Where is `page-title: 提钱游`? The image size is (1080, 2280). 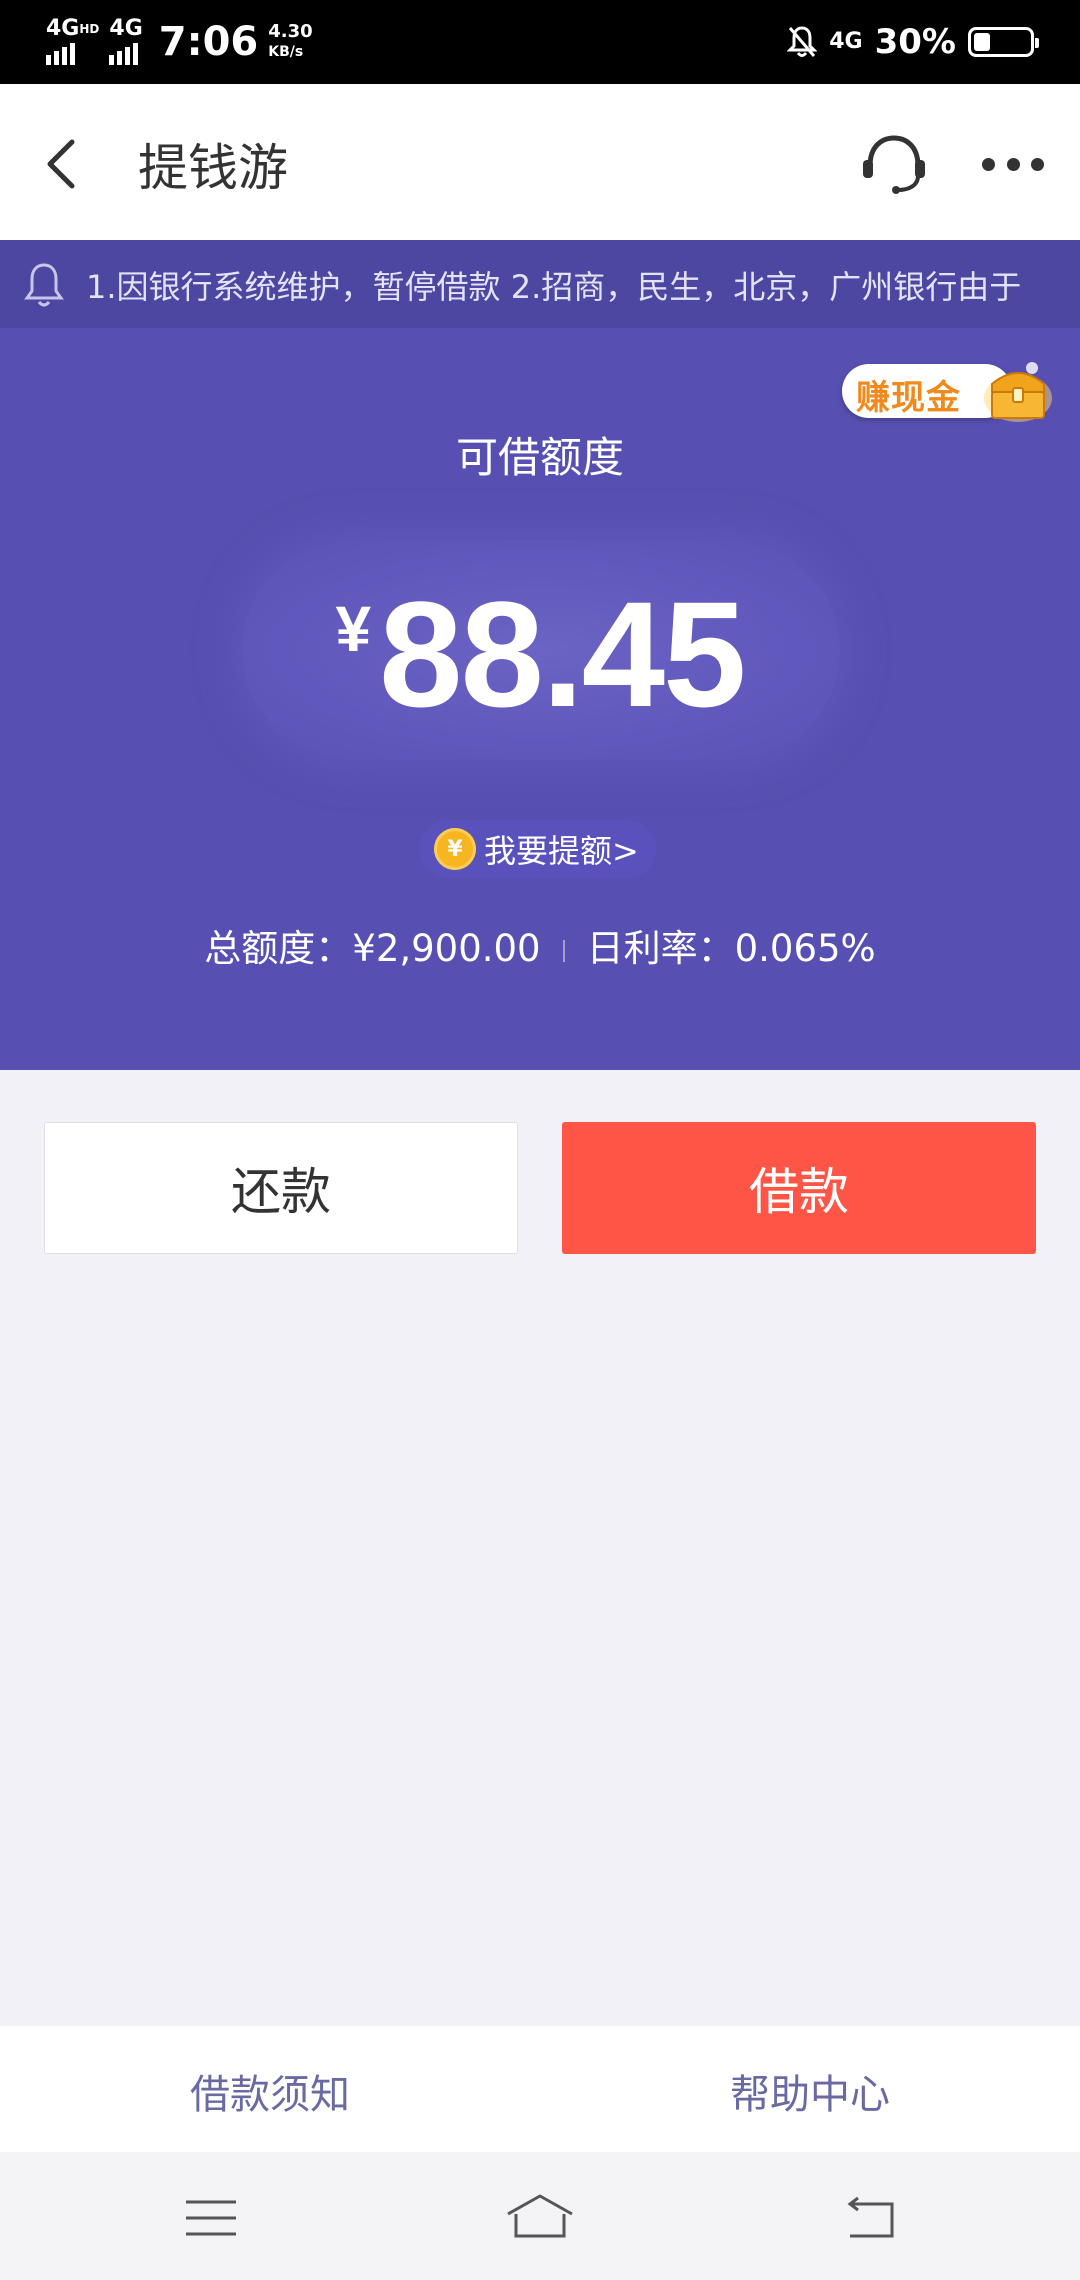
page-title: 提钱游 is located at coordinates (213, 168).